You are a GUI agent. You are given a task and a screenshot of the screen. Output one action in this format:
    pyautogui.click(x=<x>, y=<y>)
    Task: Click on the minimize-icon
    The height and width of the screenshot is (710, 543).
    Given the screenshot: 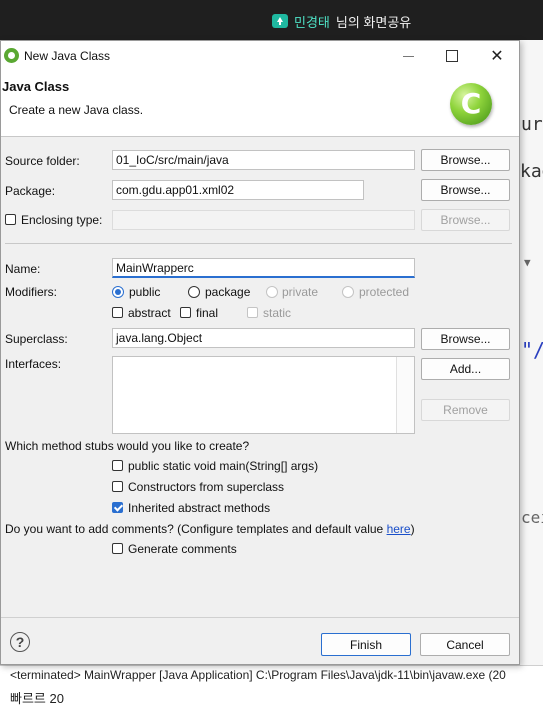 What is the action you would take?
    pyautogui.click(x=408, y=56)
    